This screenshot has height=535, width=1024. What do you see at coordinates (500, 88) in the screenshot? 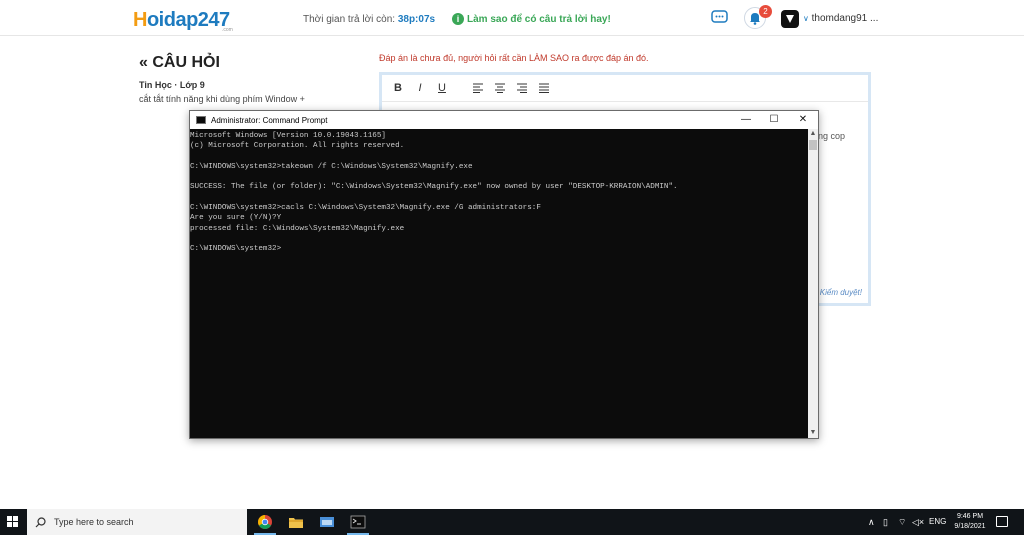
I see `align-center-icon` at bounding box center [500, 88].